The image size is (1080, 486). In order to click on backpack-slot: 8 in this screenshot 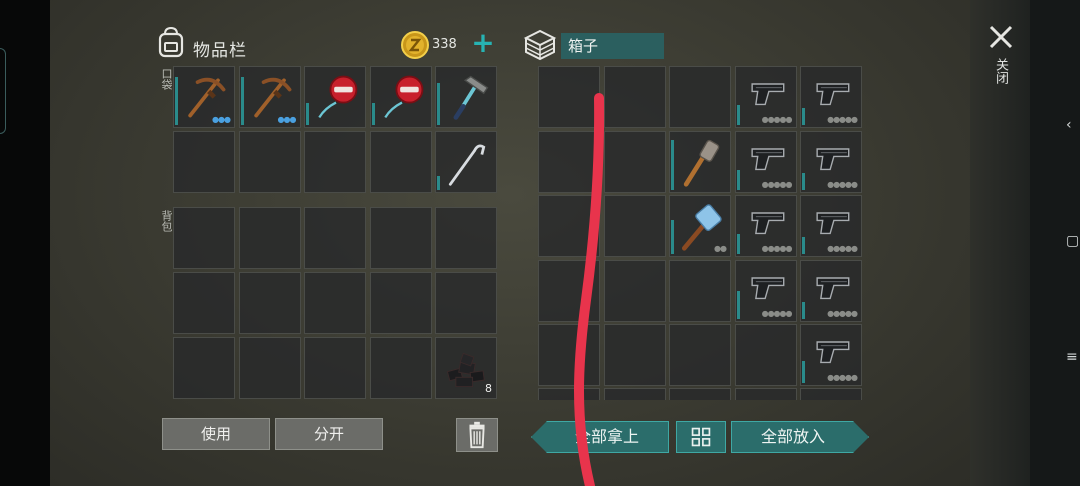, I will do `click(466, 368)`.